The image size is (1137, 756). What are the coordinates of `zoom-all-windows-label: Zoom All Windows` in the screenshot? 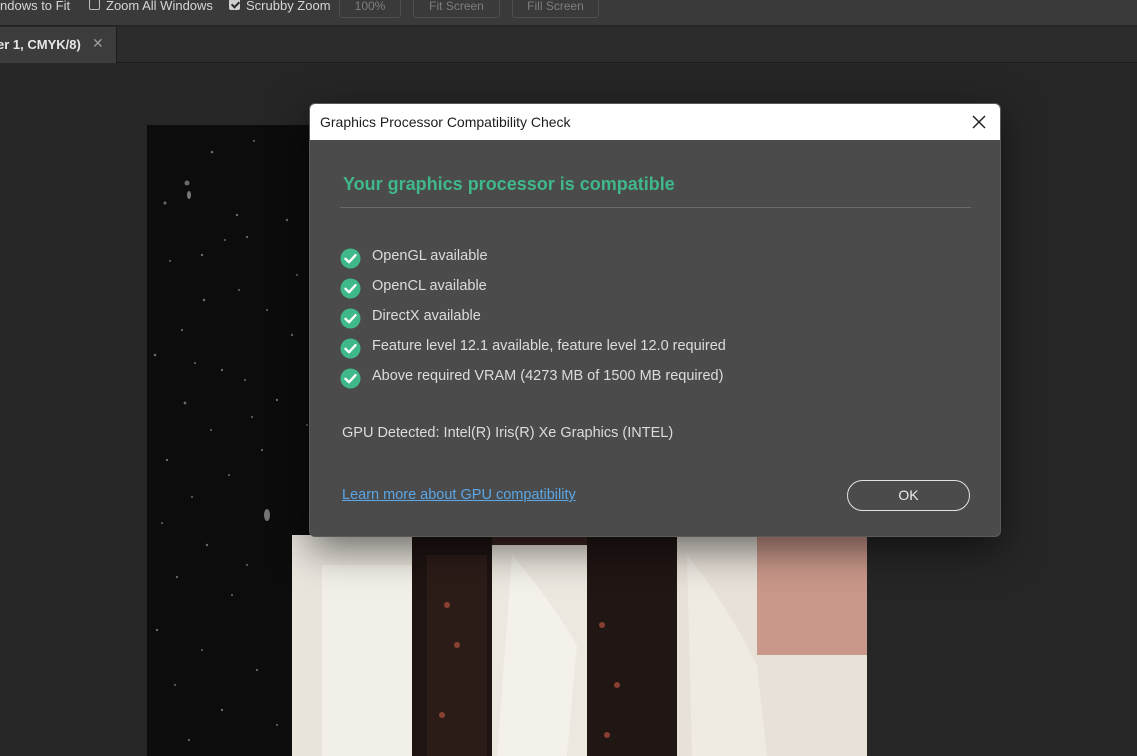 It's located at (159, 7).